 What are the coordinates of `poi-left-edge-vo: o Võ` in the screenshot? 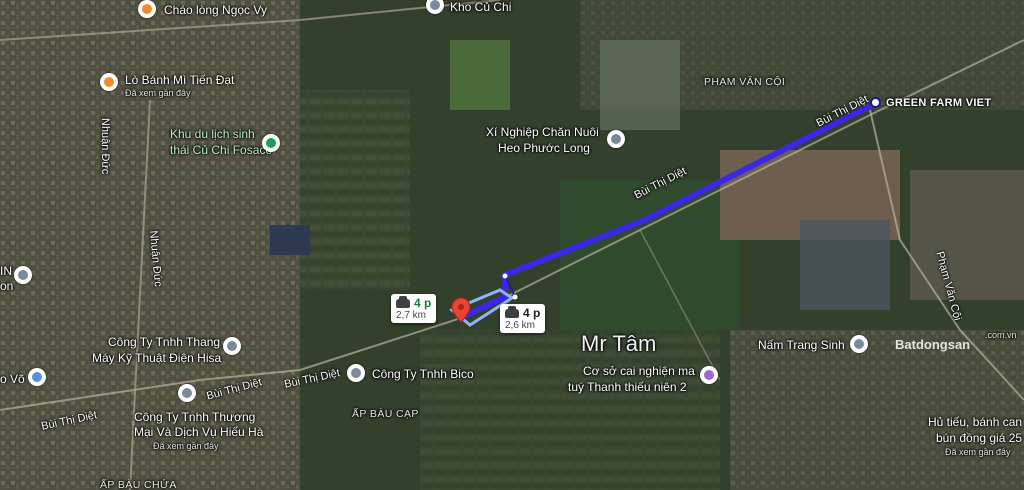 It's located at (12, 379).